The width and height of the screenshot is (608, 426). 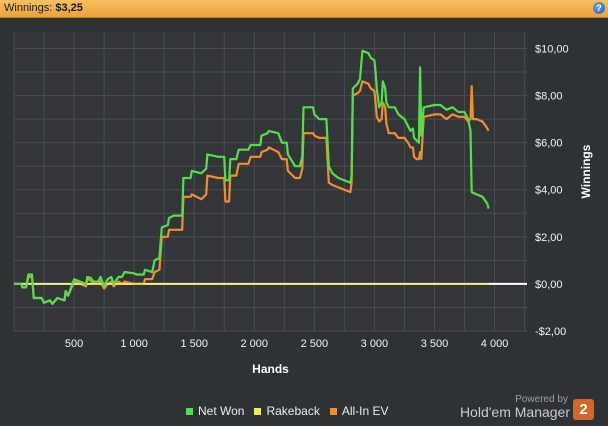 What do you see at coordinates (375, 344) in the screenshot?
I see `x-tick-label: 3 000` at bounding box center [375, 344].